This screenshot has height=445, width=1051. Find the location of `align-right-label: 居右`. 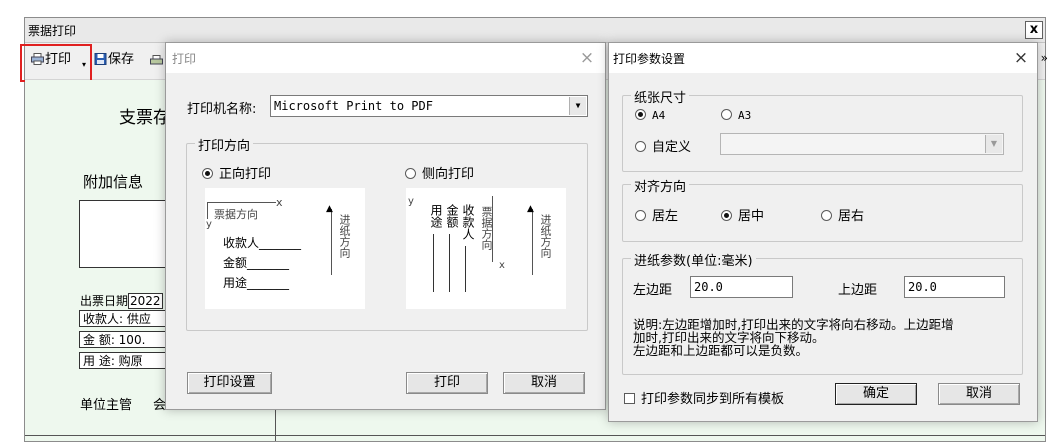

align-right-label: 居右 is located at coordinates (851, 216).